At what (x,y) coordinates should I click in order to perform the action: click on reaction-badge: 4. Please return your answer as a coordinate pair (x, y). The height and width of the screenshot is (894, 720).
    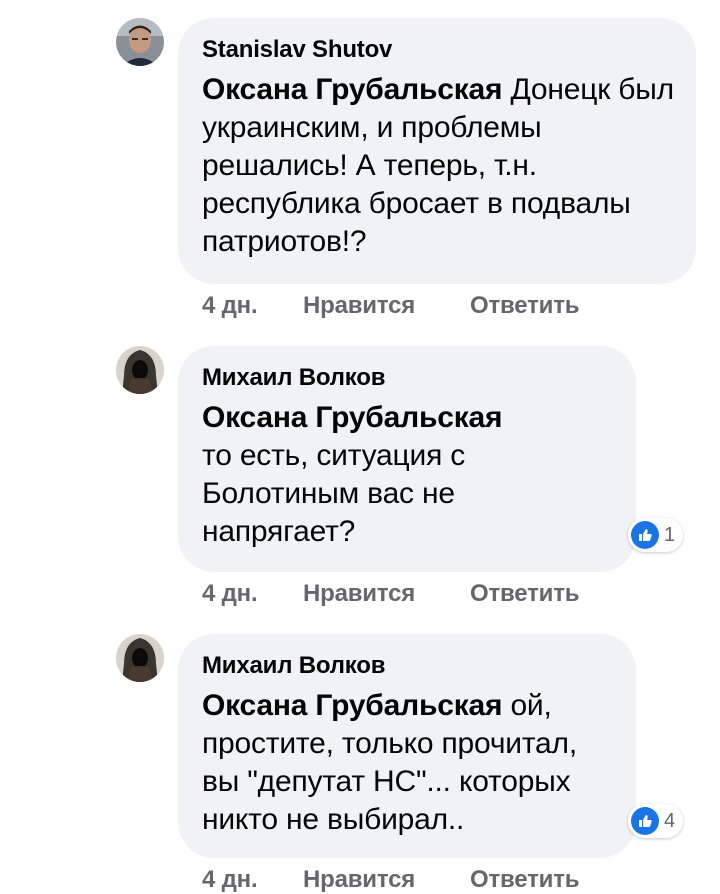
    Looking at the image, I should click on (656, 821).